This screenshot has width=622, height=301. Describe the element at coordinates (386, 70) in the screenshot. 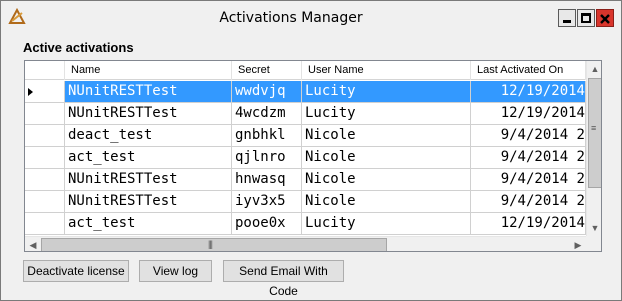

I see `column-header-user-name: User Name` at that location.